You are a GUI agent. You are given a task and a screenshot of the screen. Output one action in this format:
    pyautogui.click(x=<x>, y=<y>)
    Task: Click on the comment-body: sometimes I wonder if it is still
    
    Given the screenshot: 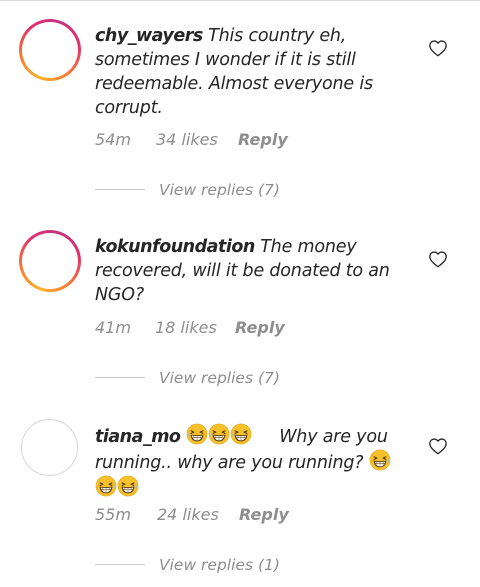 What is the action you would take?
    pyautogui.click(x=225, y=60)
    